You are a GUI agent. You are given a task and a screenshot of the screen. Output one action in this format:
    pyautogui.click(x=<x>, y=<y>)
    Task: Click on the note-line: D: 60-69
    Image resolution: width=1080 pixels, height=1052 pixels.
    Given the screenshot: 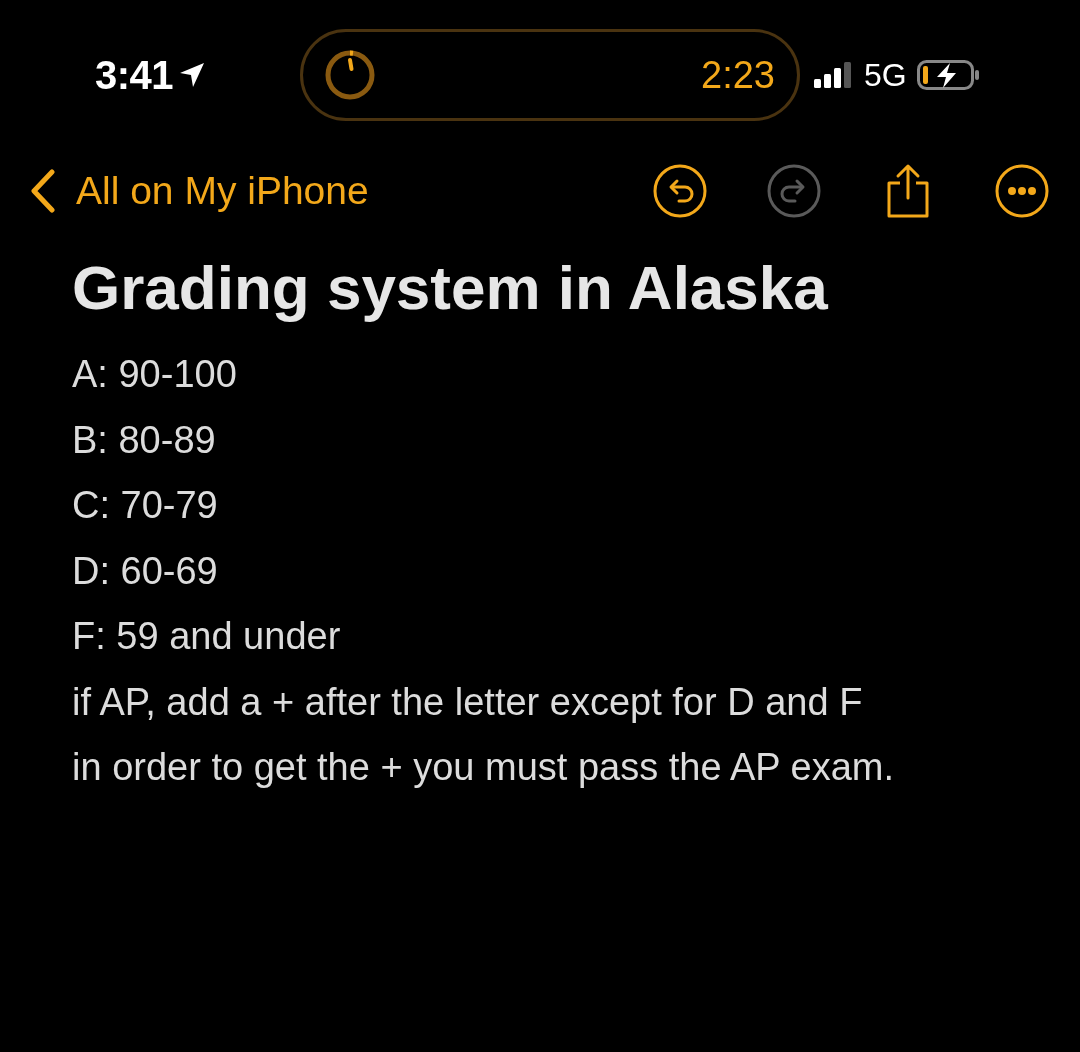 What is the action you would take?
    pyautogui.click(x=145, y=571)
    